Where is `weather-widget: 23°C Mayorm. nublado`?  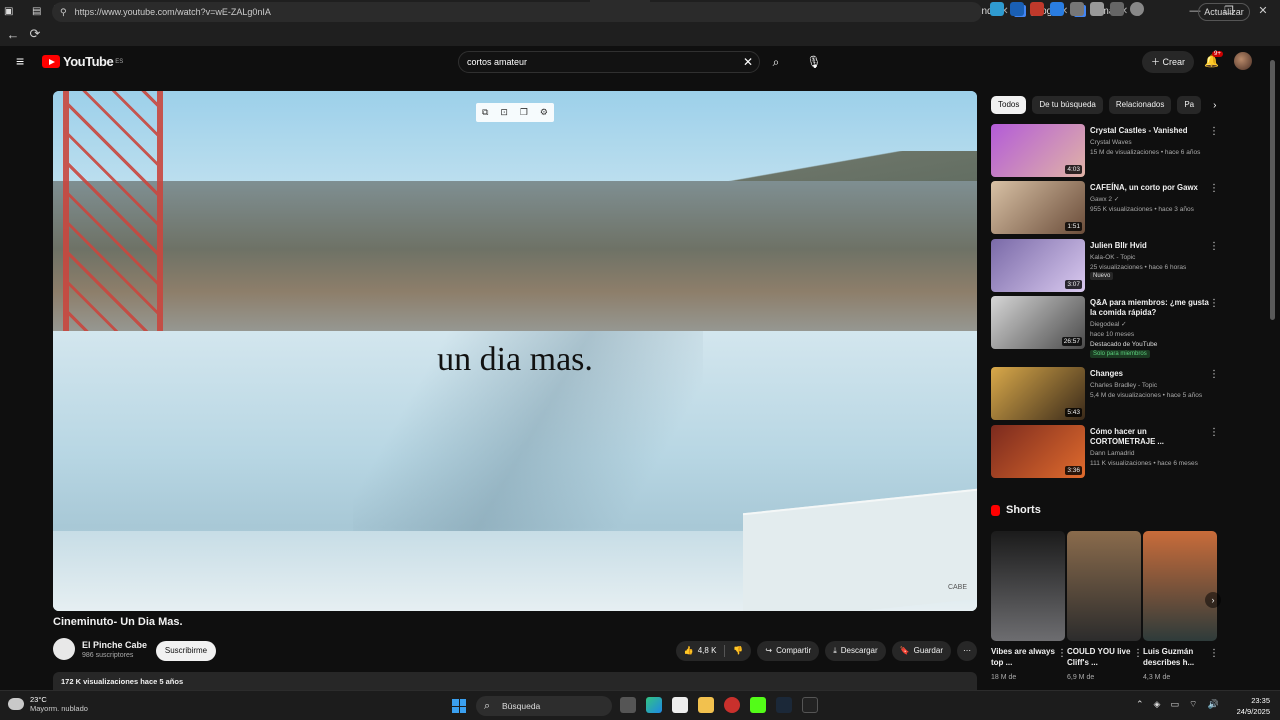 weather-widget: 23°C Mayorm. nublado is located at coordinates (48, 704).